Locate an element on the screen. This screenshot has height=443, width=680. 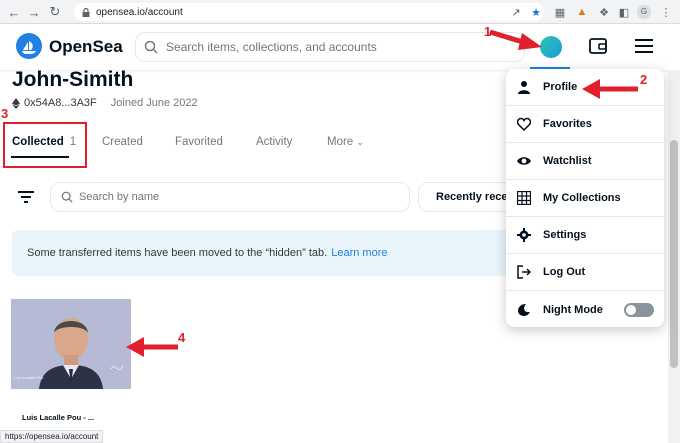
search-by-name-input is located at coordinates (229, 197).